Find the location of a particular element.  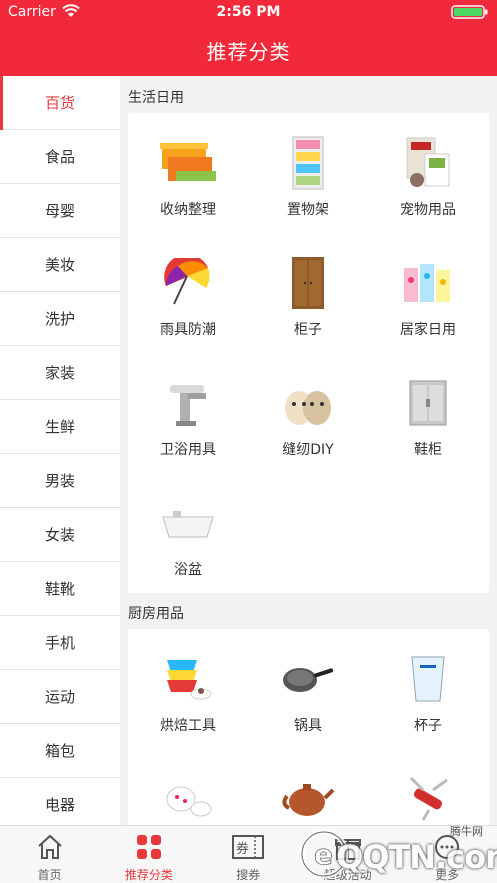

wardrobe-icon is located at coordinates (308, 283).